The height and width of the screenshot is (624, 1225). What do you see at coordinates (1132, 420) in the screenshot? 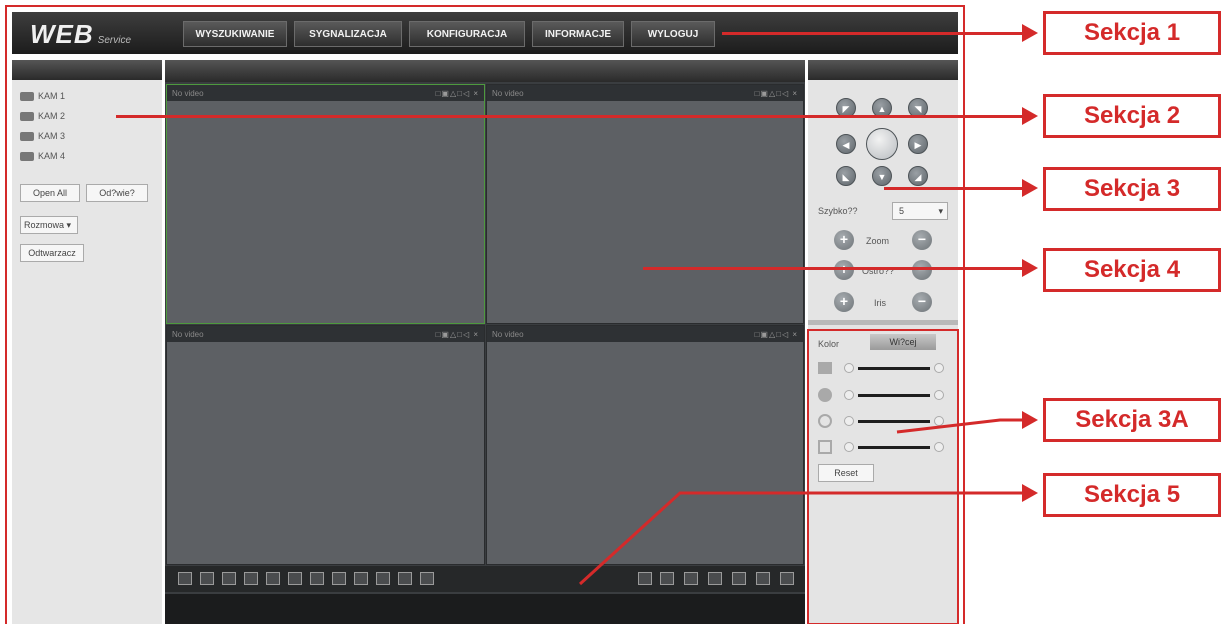
I see `annotation-label-3a: Sekcja 3A` at bounding box center [1132, 420].